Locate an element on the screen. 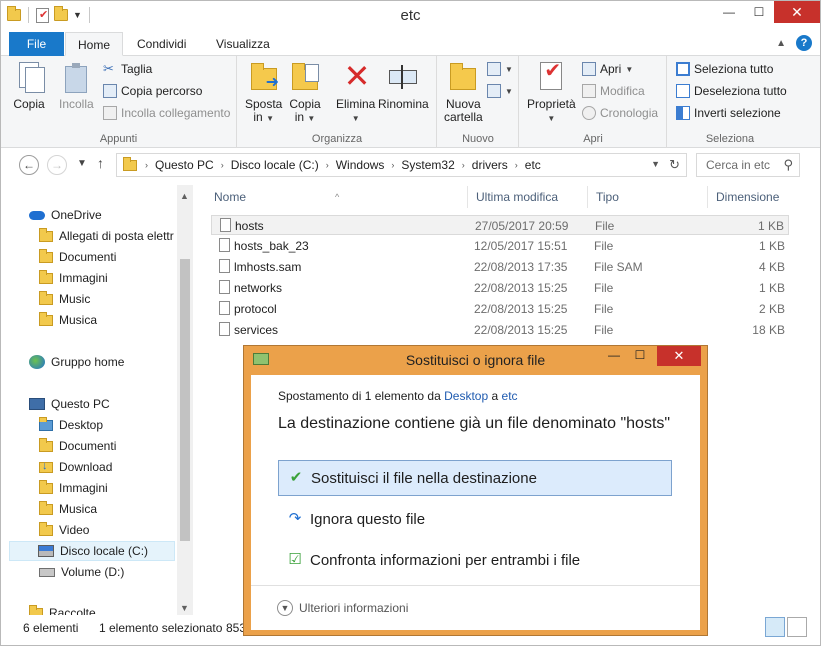 The image size is (821, 646). table-row: hosts 27/05/2017 20:59 File 1 KB is located at coordinates (500, 225).